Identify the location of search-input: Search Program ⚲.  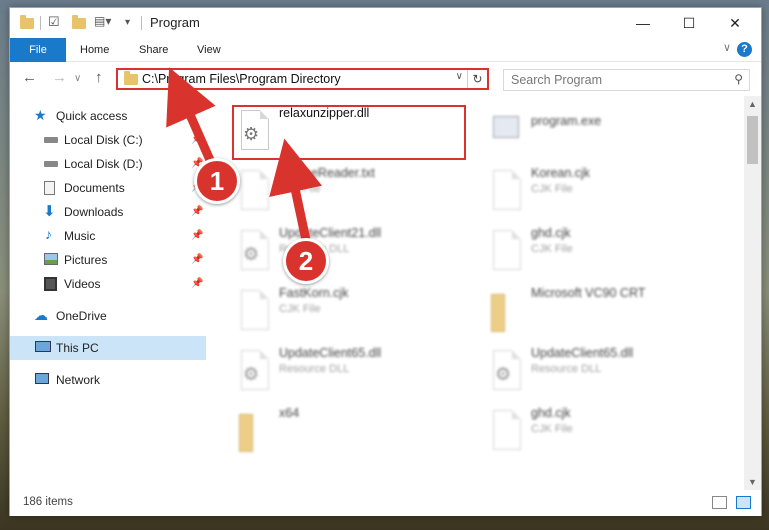
(626, 80).